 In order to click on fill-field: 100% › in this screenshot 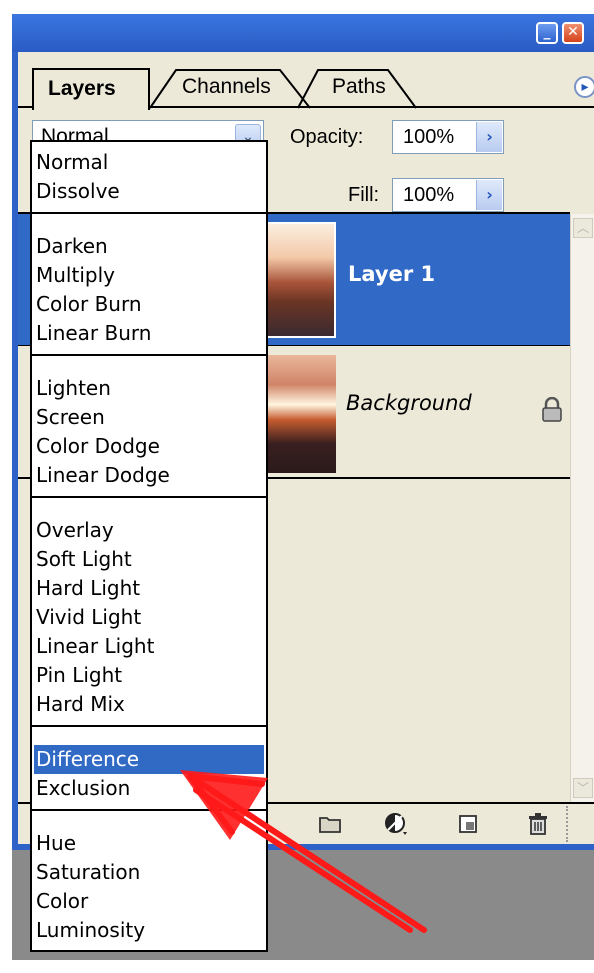, I will do `click(448, 195)`.